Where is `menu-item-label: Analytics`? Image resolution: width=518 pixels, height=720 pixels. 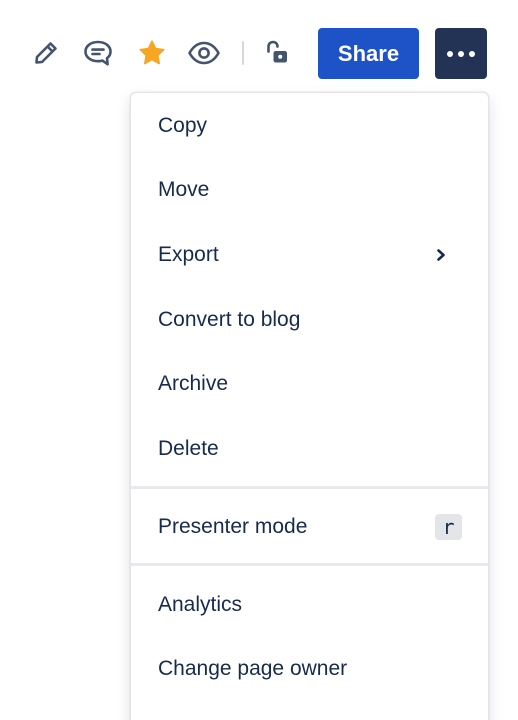
menu-item-label: Analytics is located at coordinates (200, 604).